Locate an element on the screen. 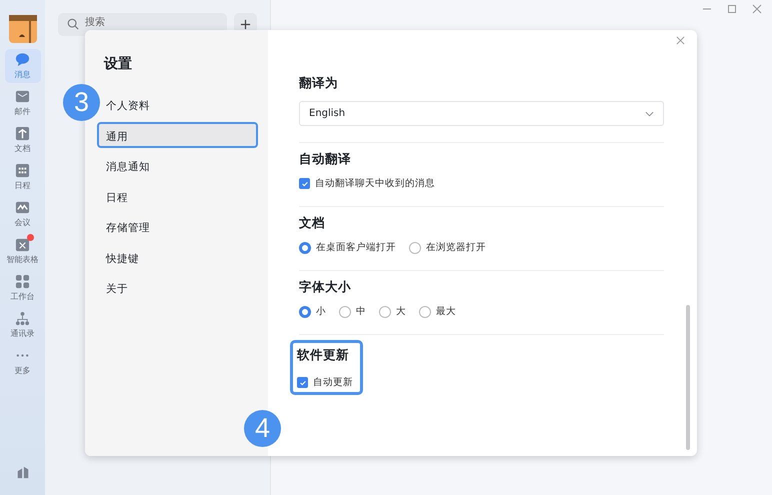 The width and height of the screenshot is (772, 495). sidebar-item: 工作台 is located at coordinates (22, 288).